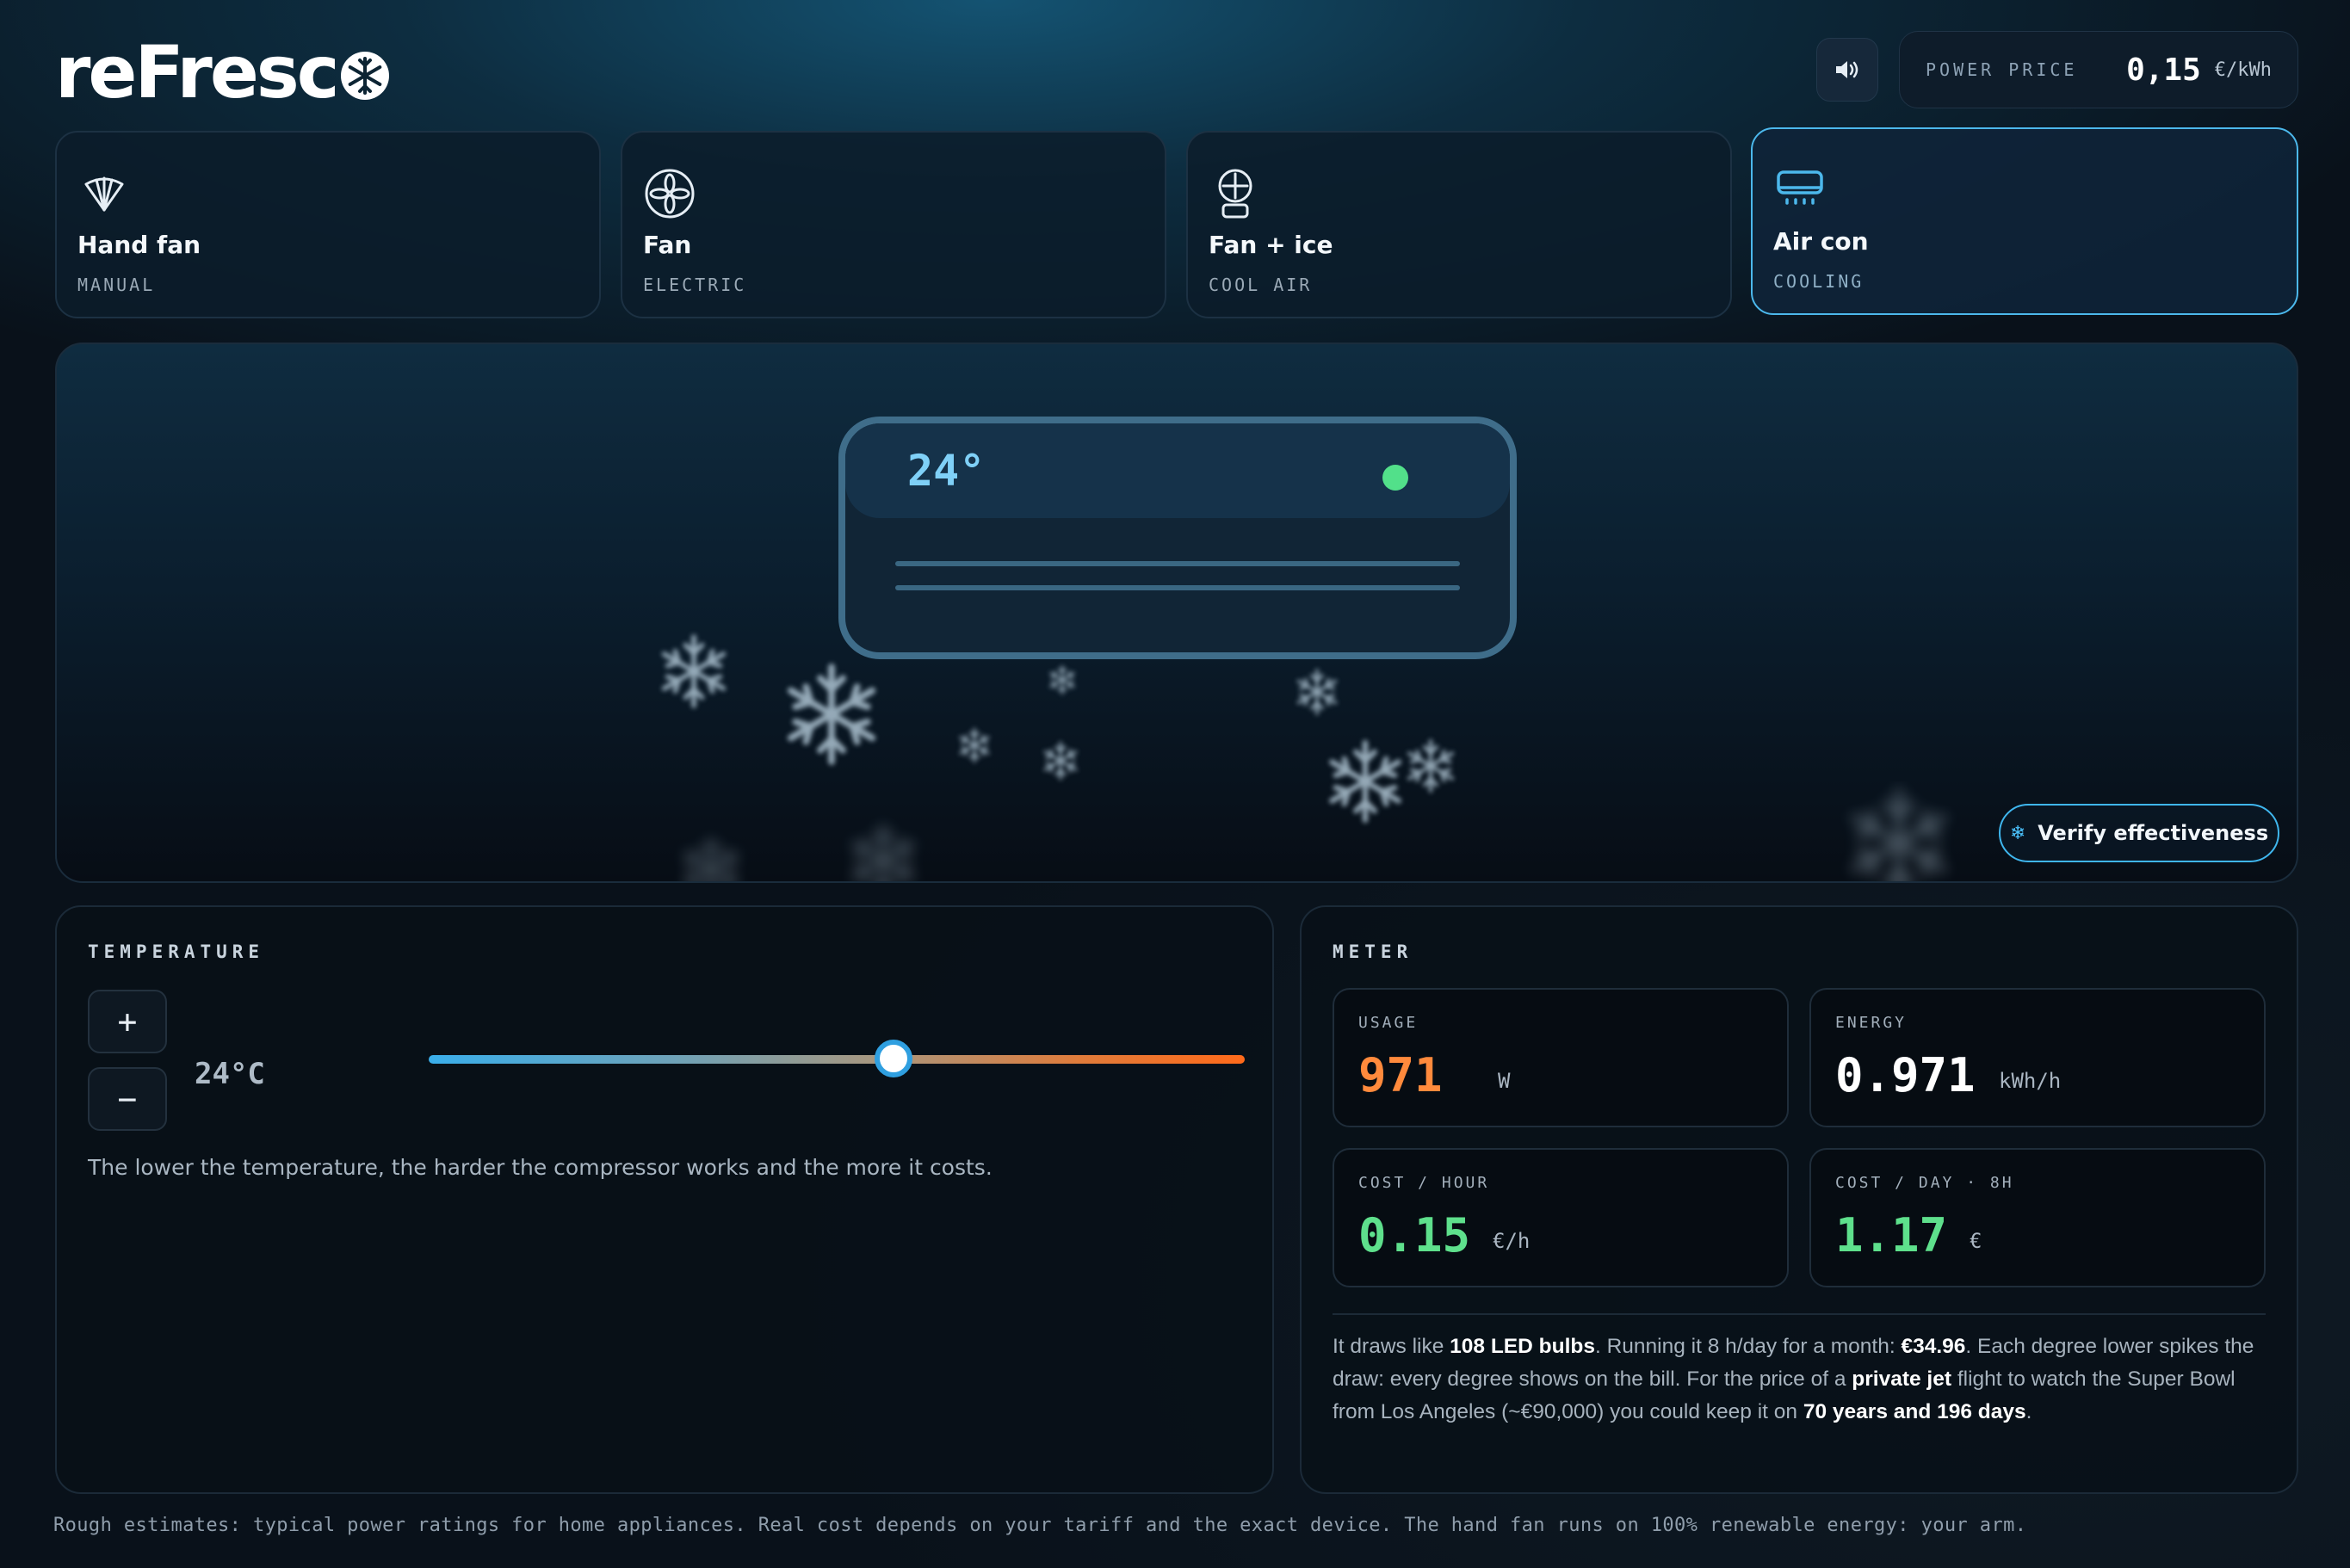  Describe the element at coordinates (695, 285) in the screenshot. I see `mode-subtitle: ELECTRIC` at that location.